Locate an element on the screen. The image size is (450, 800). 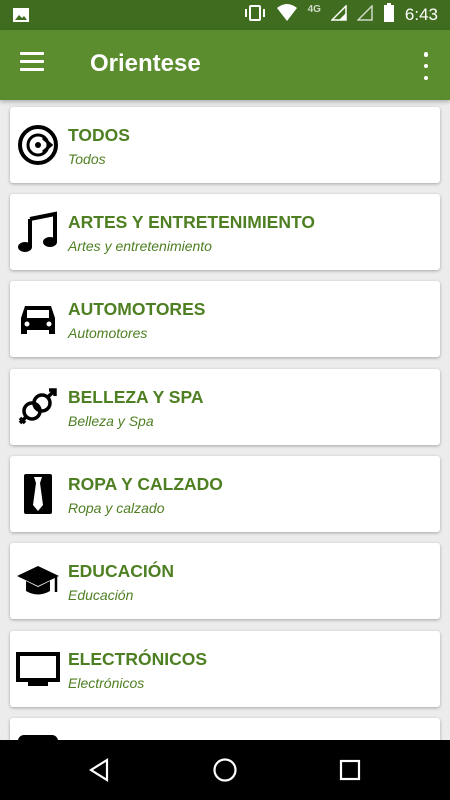
back-icon is located at coordinates (99, 772).